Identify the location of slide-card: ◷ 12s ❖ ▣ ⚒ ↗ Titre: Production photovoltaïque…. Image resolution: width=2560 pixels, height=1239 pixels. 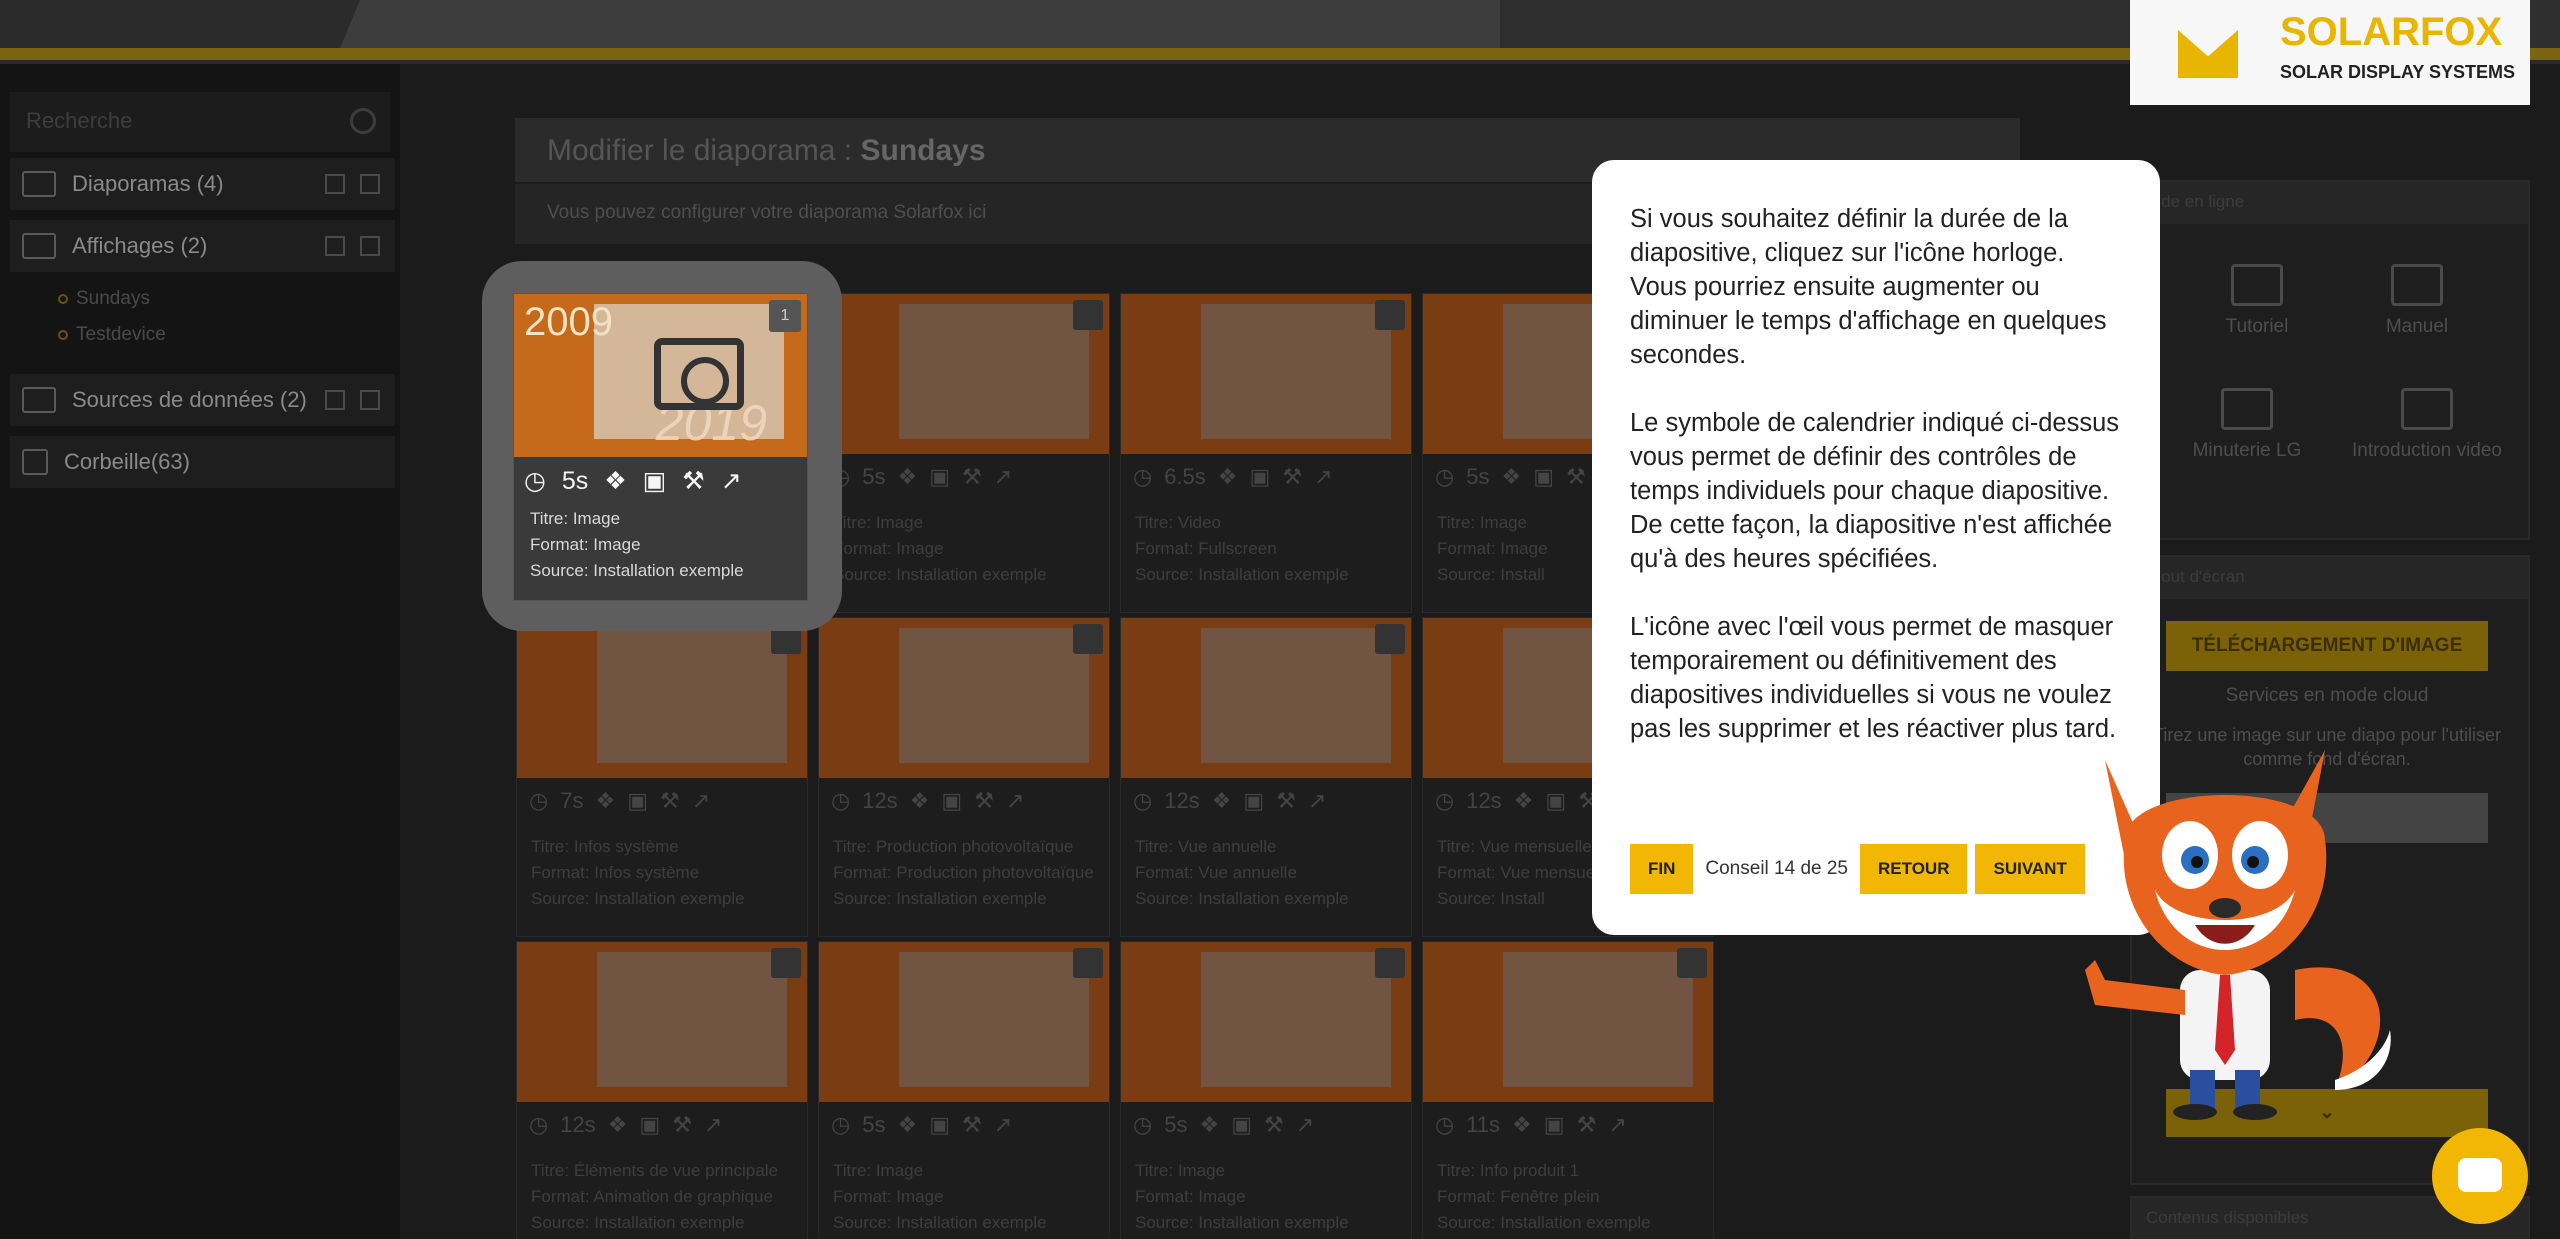
(964, 777).